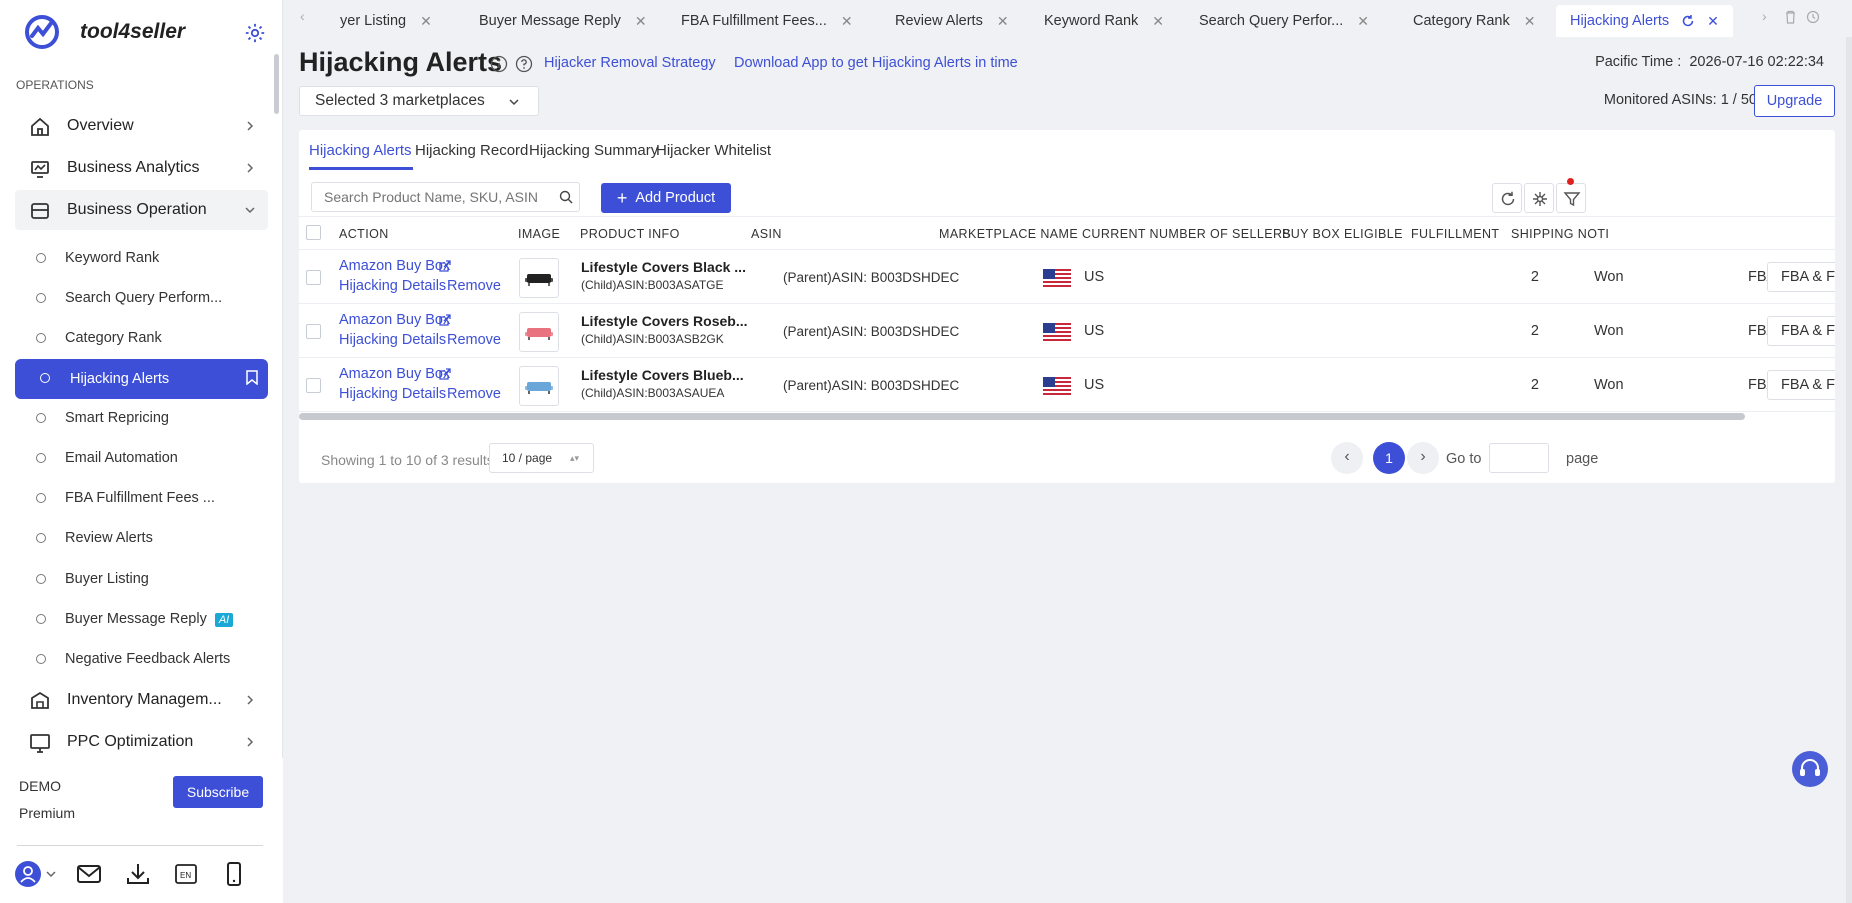  I want to click on goto-page-input, so click(1519, 458).